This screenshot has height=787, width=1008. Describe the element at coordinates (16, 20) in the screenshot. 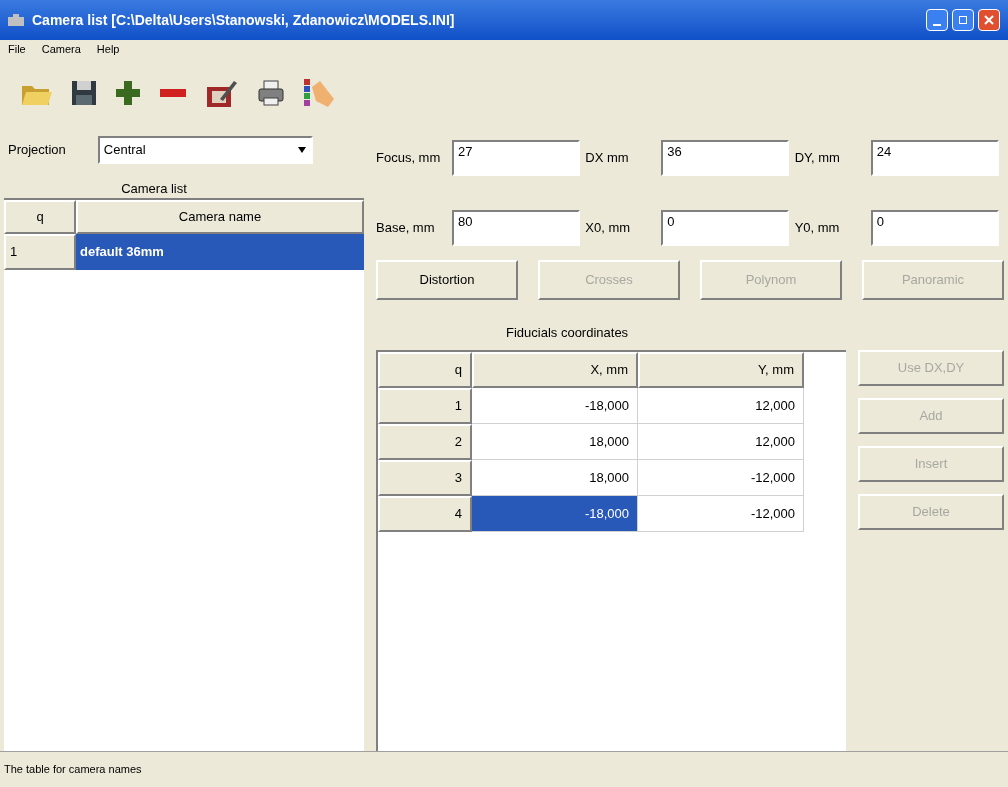

I see `camera-icon` at that location.